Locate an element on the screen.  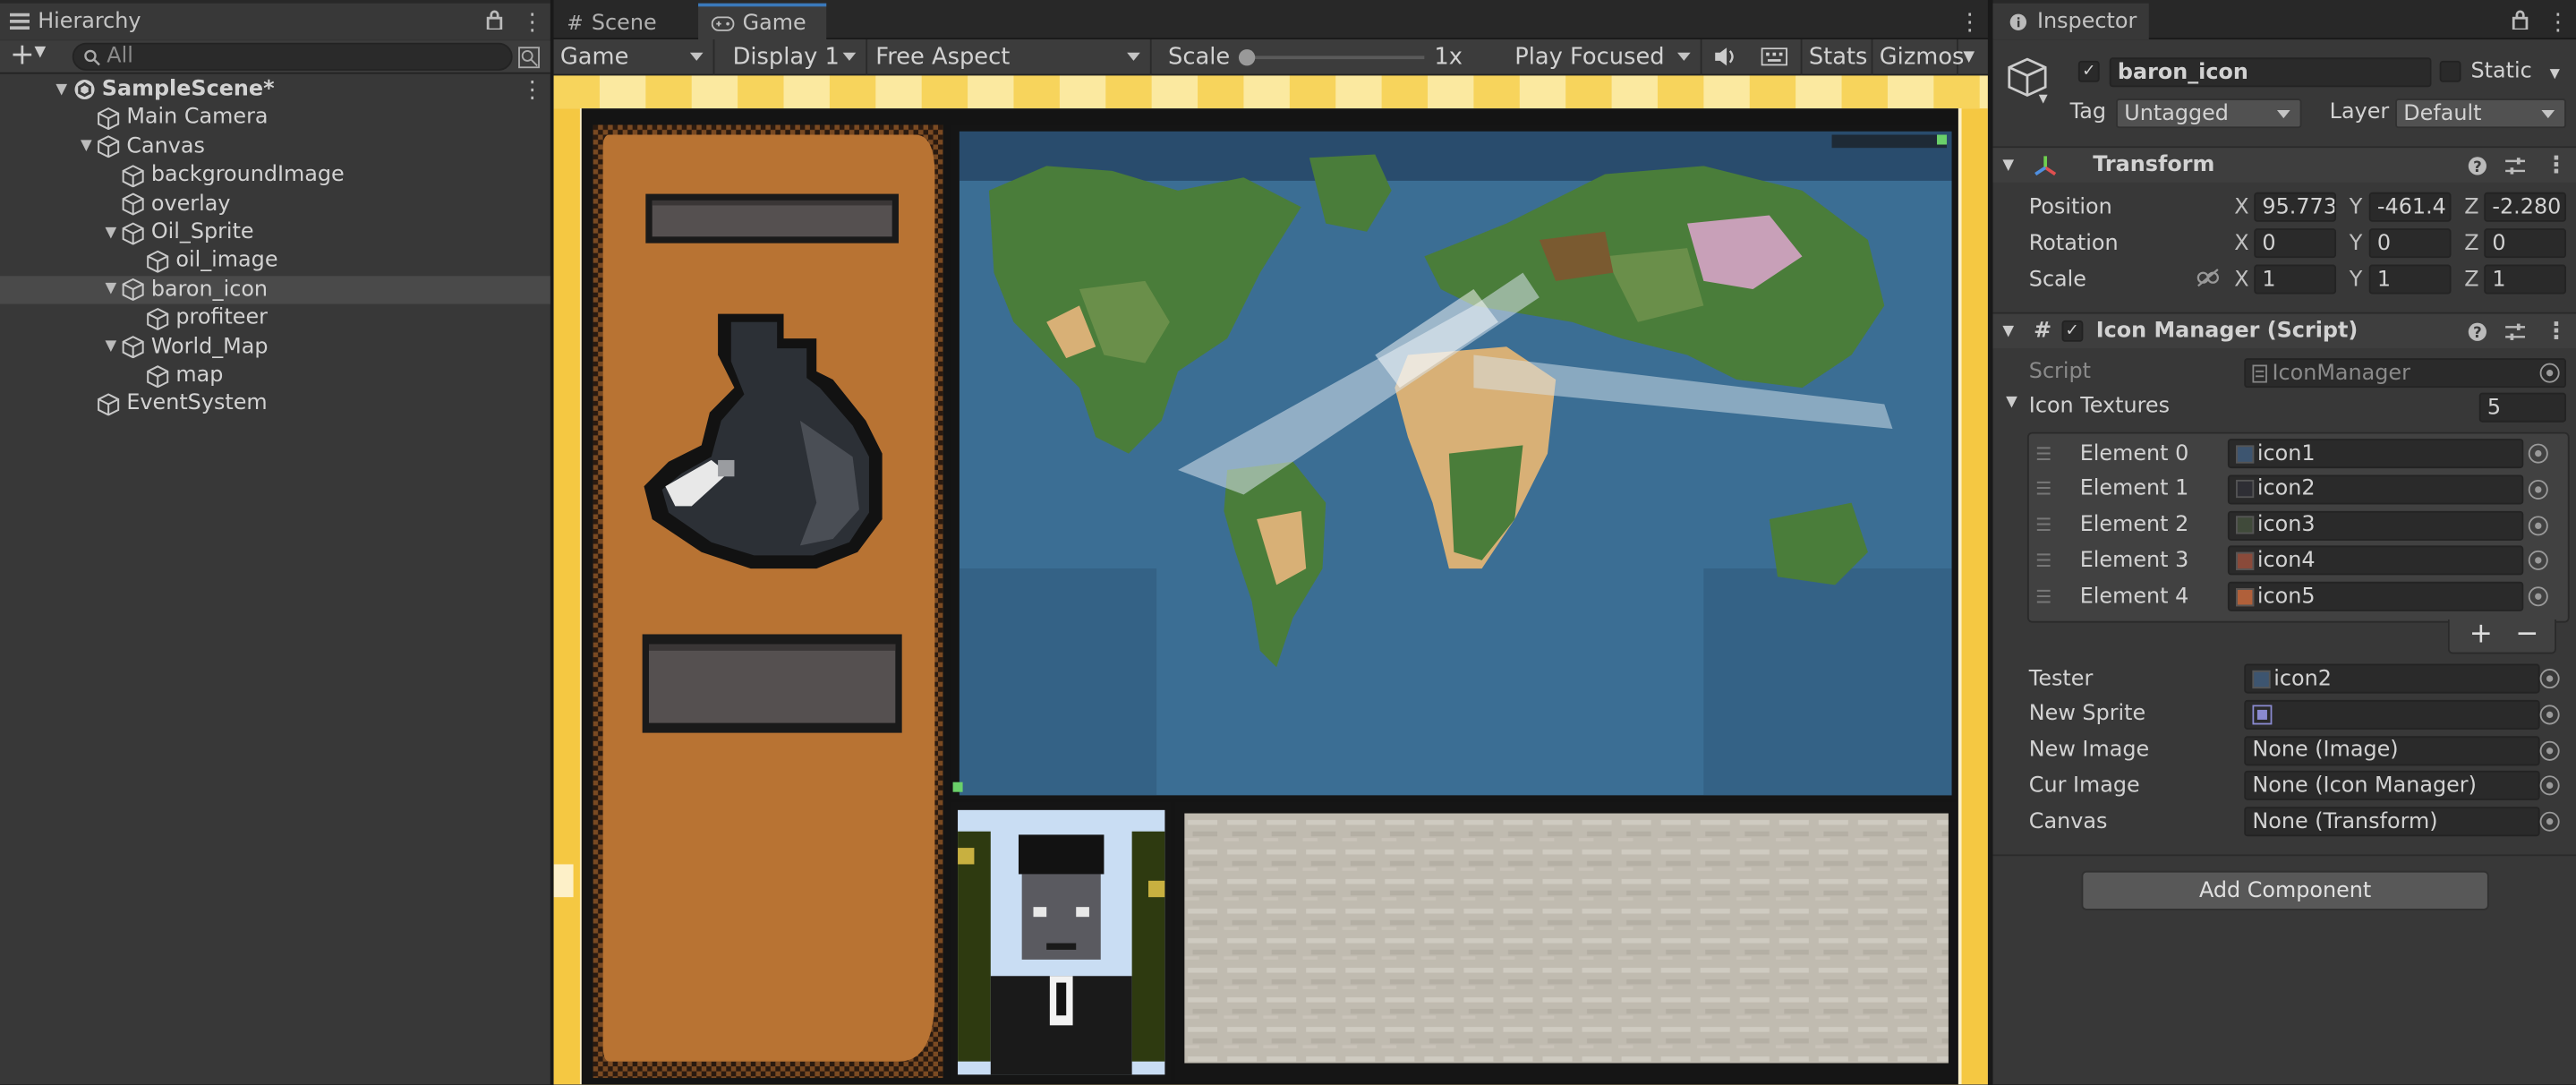
transform-scale-z-input: 1 is located at coordinates (2525, 280).